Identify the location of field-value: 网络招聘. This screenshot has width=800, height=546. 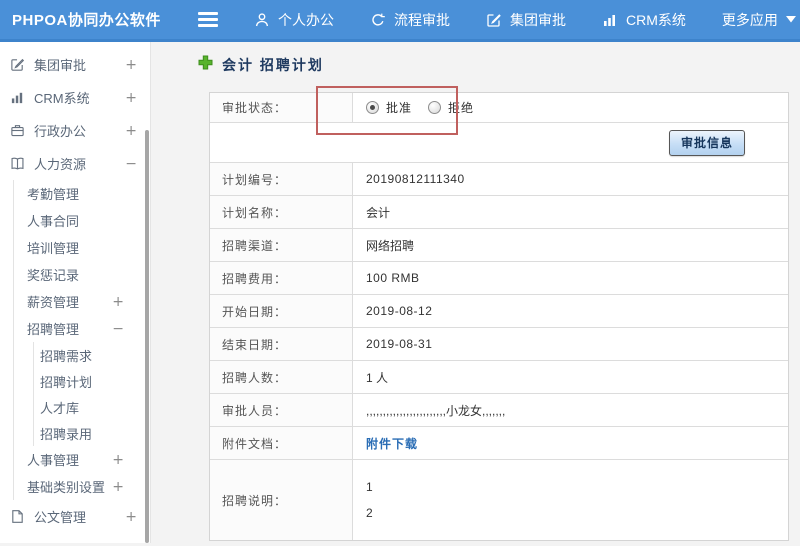
(390, 245).